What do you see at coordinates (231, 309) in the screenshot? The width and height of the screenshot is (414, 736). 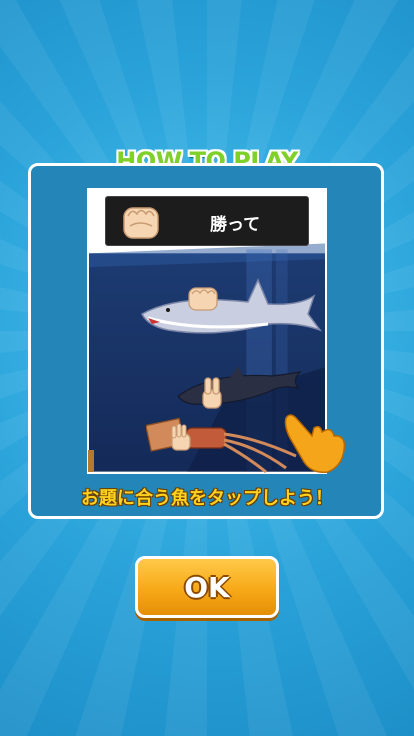 I see `shark` at bounding box center [231, 309].